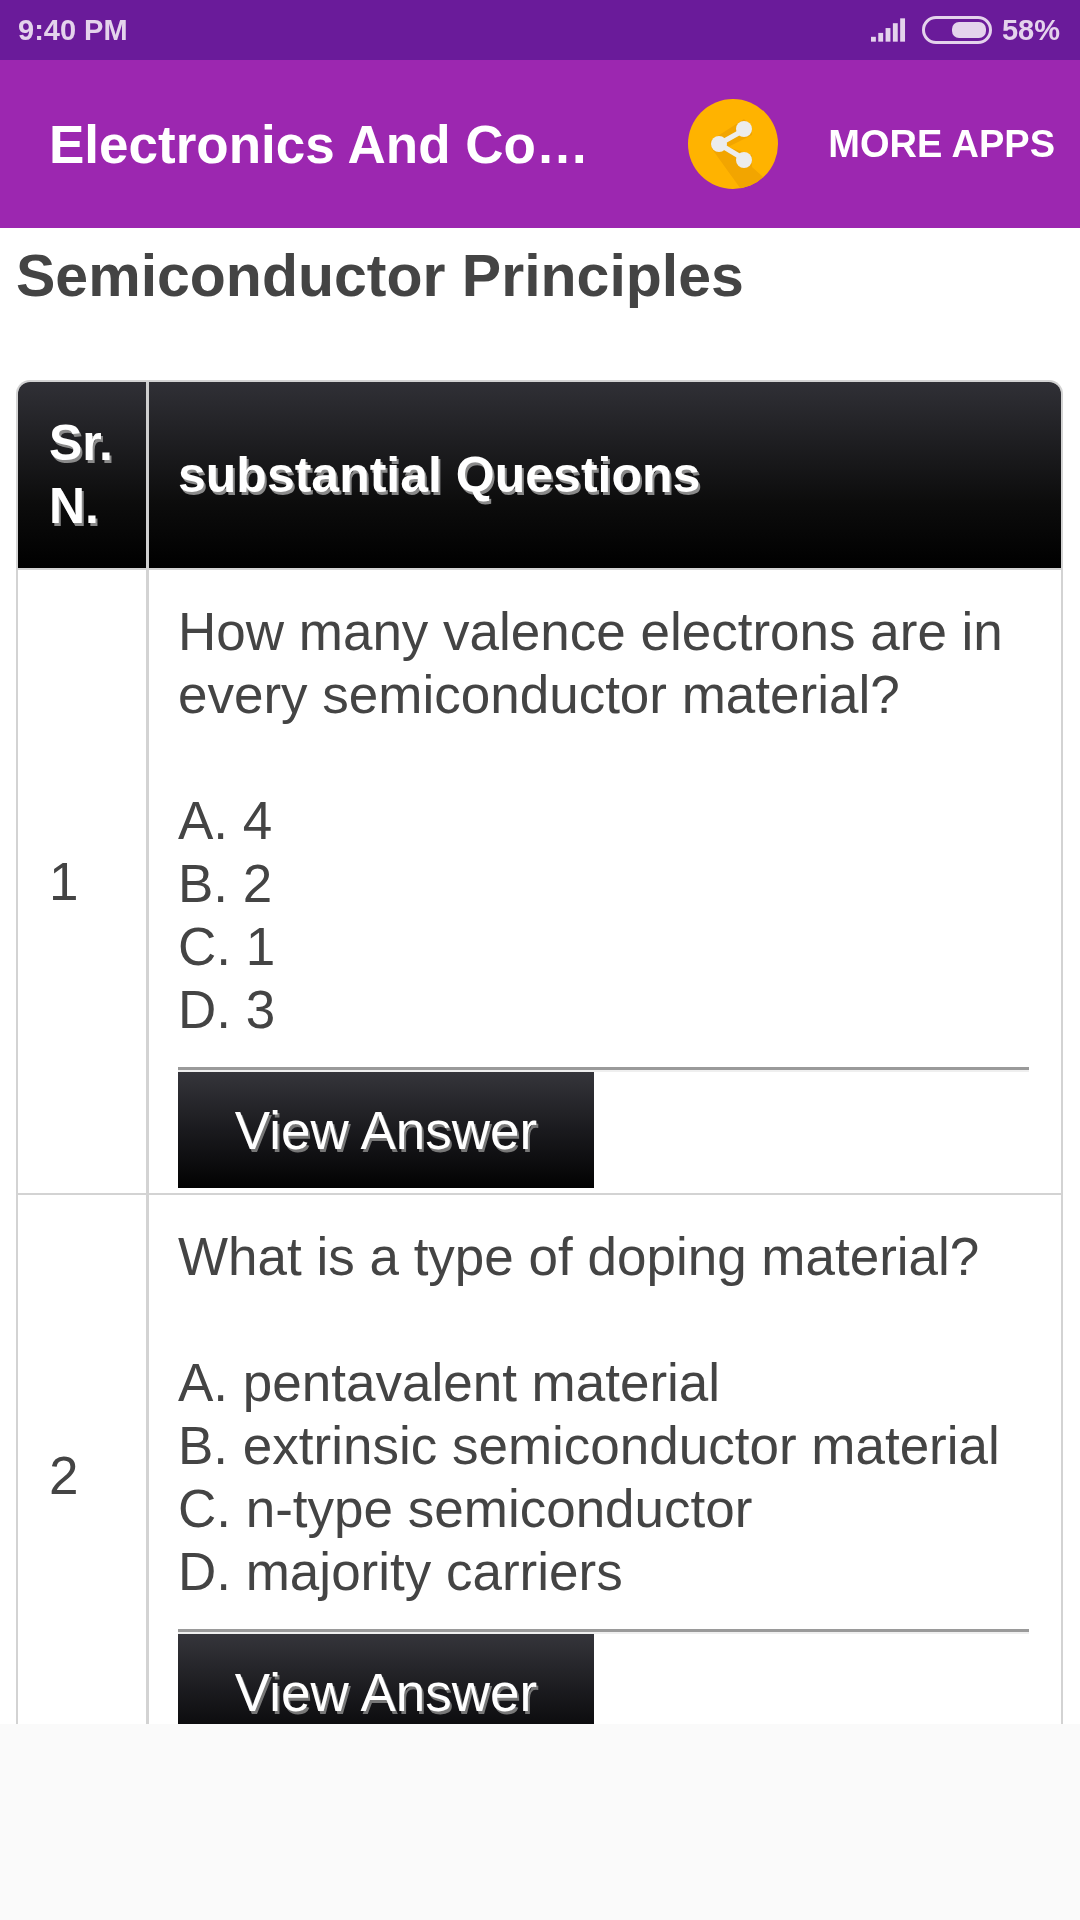 This screenshot has width=1080, height=1920. Describe the element at coordinates (225, 820) in the screenshot. I see `answer-option: A. 4` at that location.